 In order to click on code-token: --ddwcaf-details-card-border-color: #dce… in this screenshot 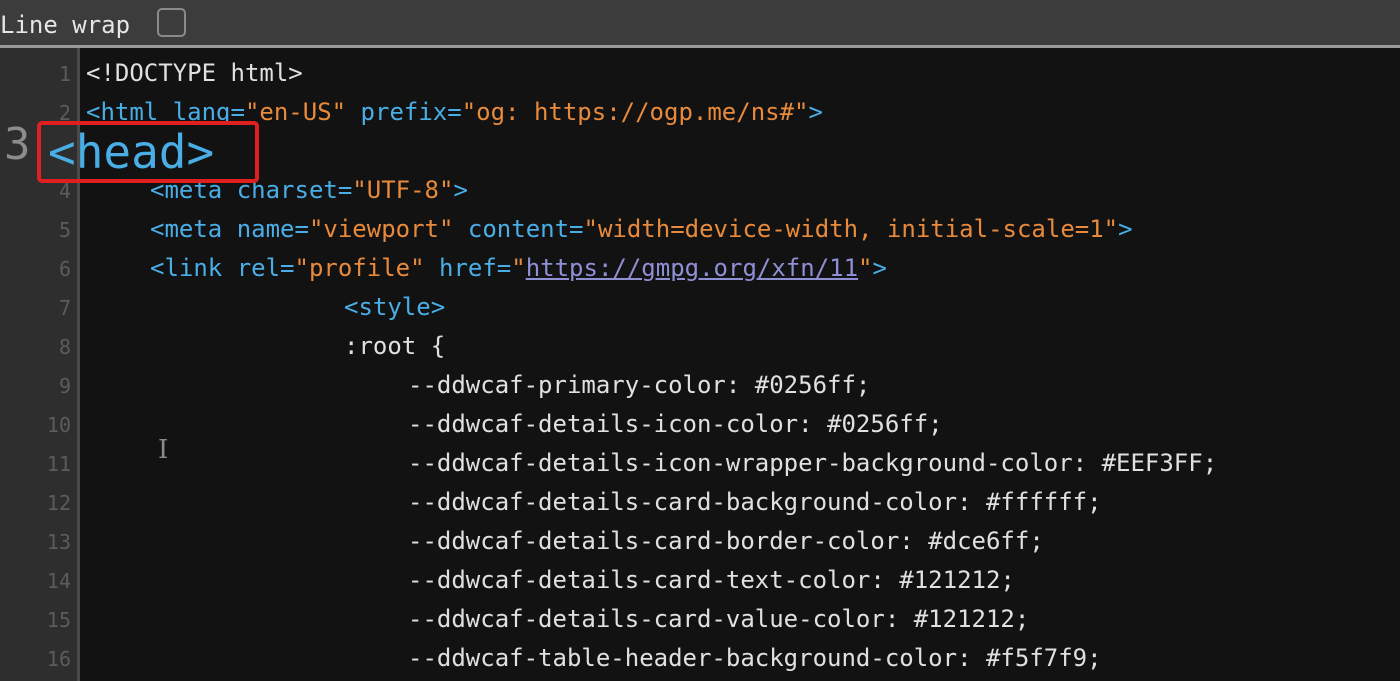, I will do `click(726, 541)`.